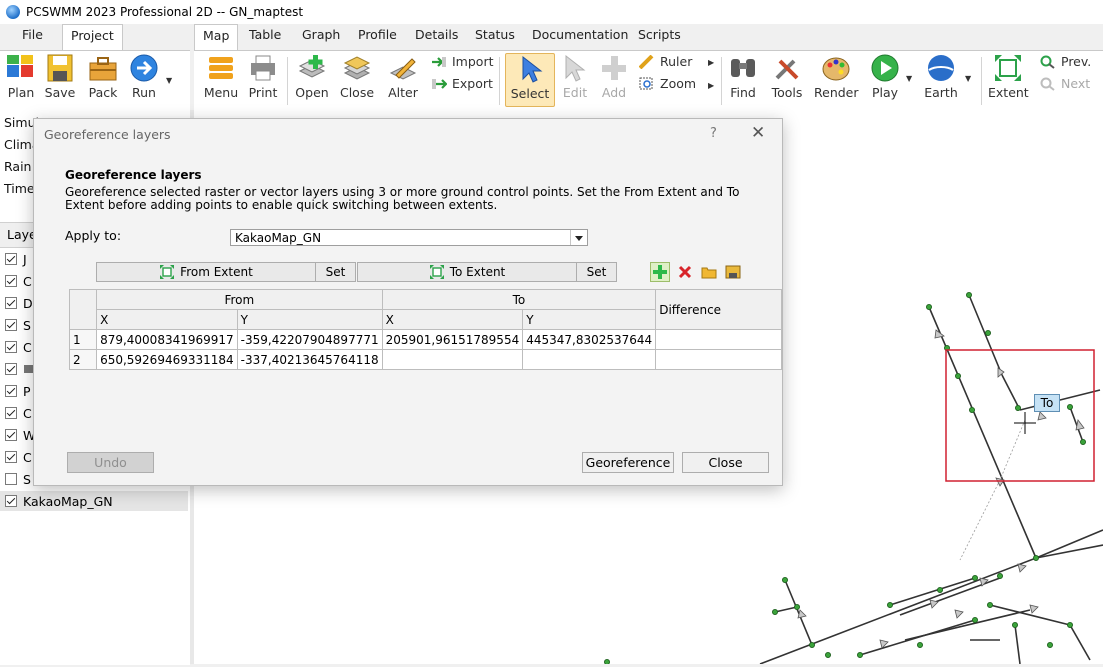  Describe the element at coordinates (221, 77) in the screenshot. I see `menu-button: Menu` at that location.